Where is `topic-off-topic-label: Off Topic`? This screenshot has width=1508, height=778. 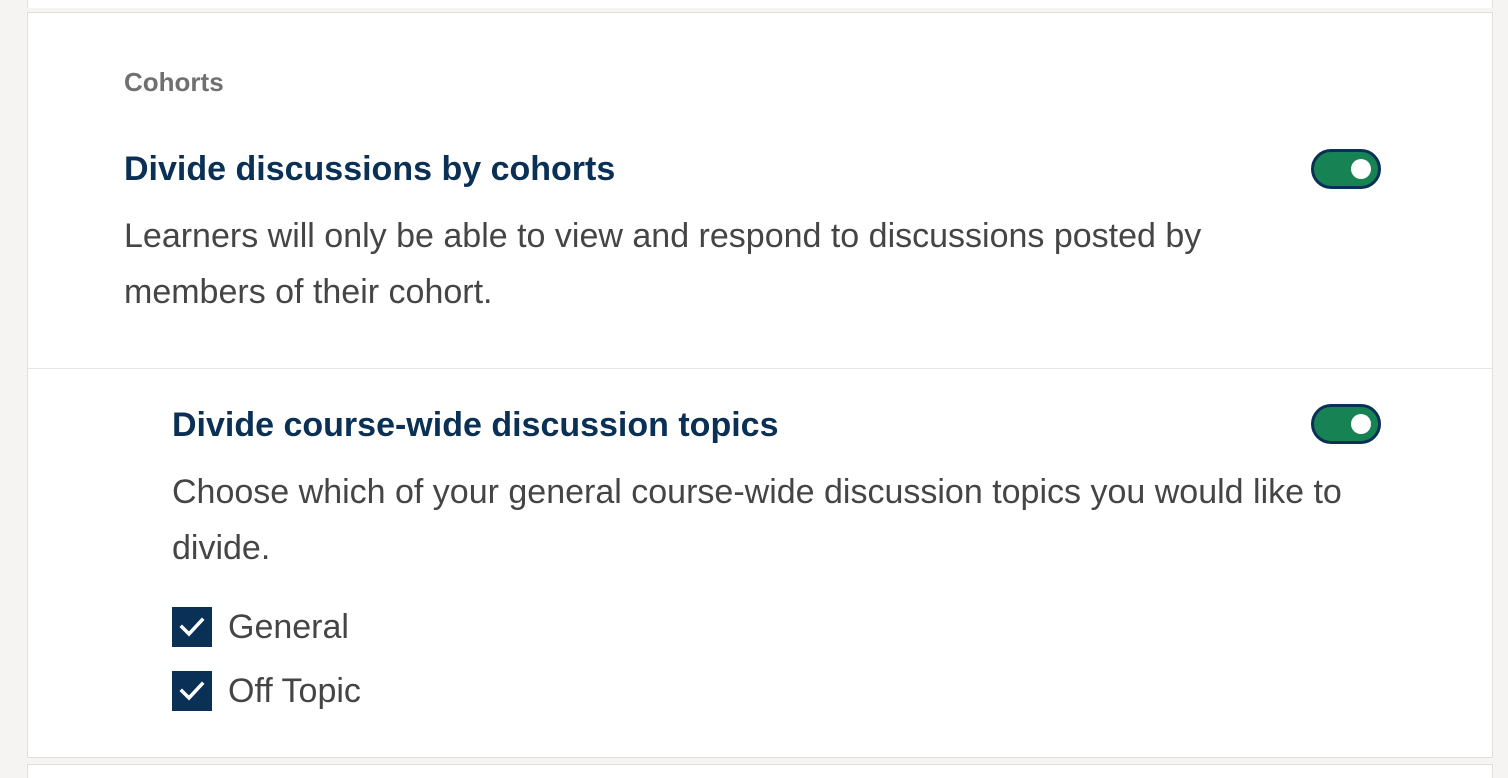
topic-off-topic-label: Off Topic is located at coordinates (294, 691).